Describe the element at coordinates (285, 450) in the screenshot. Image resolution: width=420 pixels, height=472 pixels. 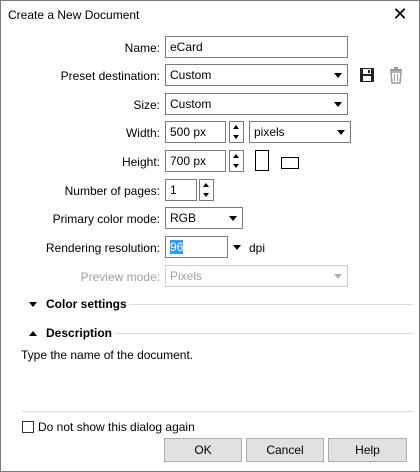
I see `cancel-button: Cancel` at that location.